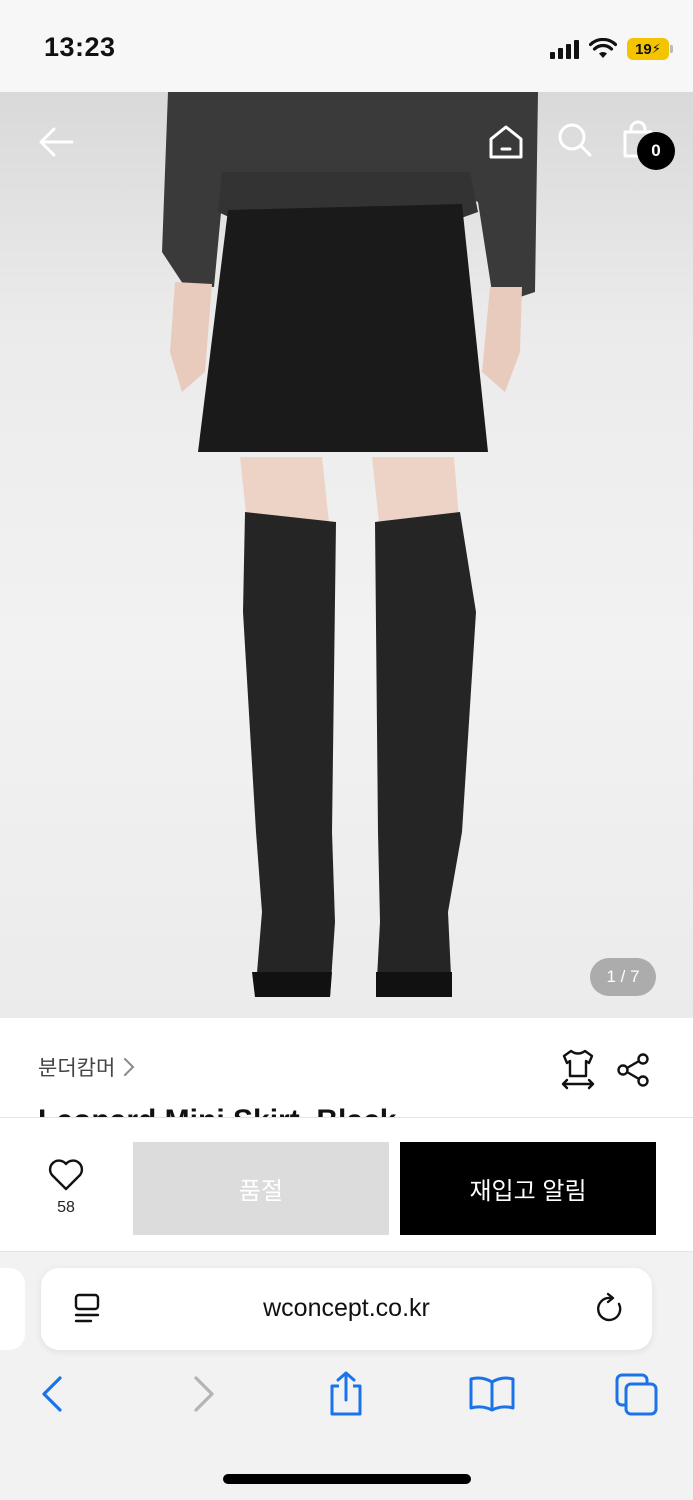 This screenshot has width=693, height=1500. I want to click on search-button, so click(575, 140).